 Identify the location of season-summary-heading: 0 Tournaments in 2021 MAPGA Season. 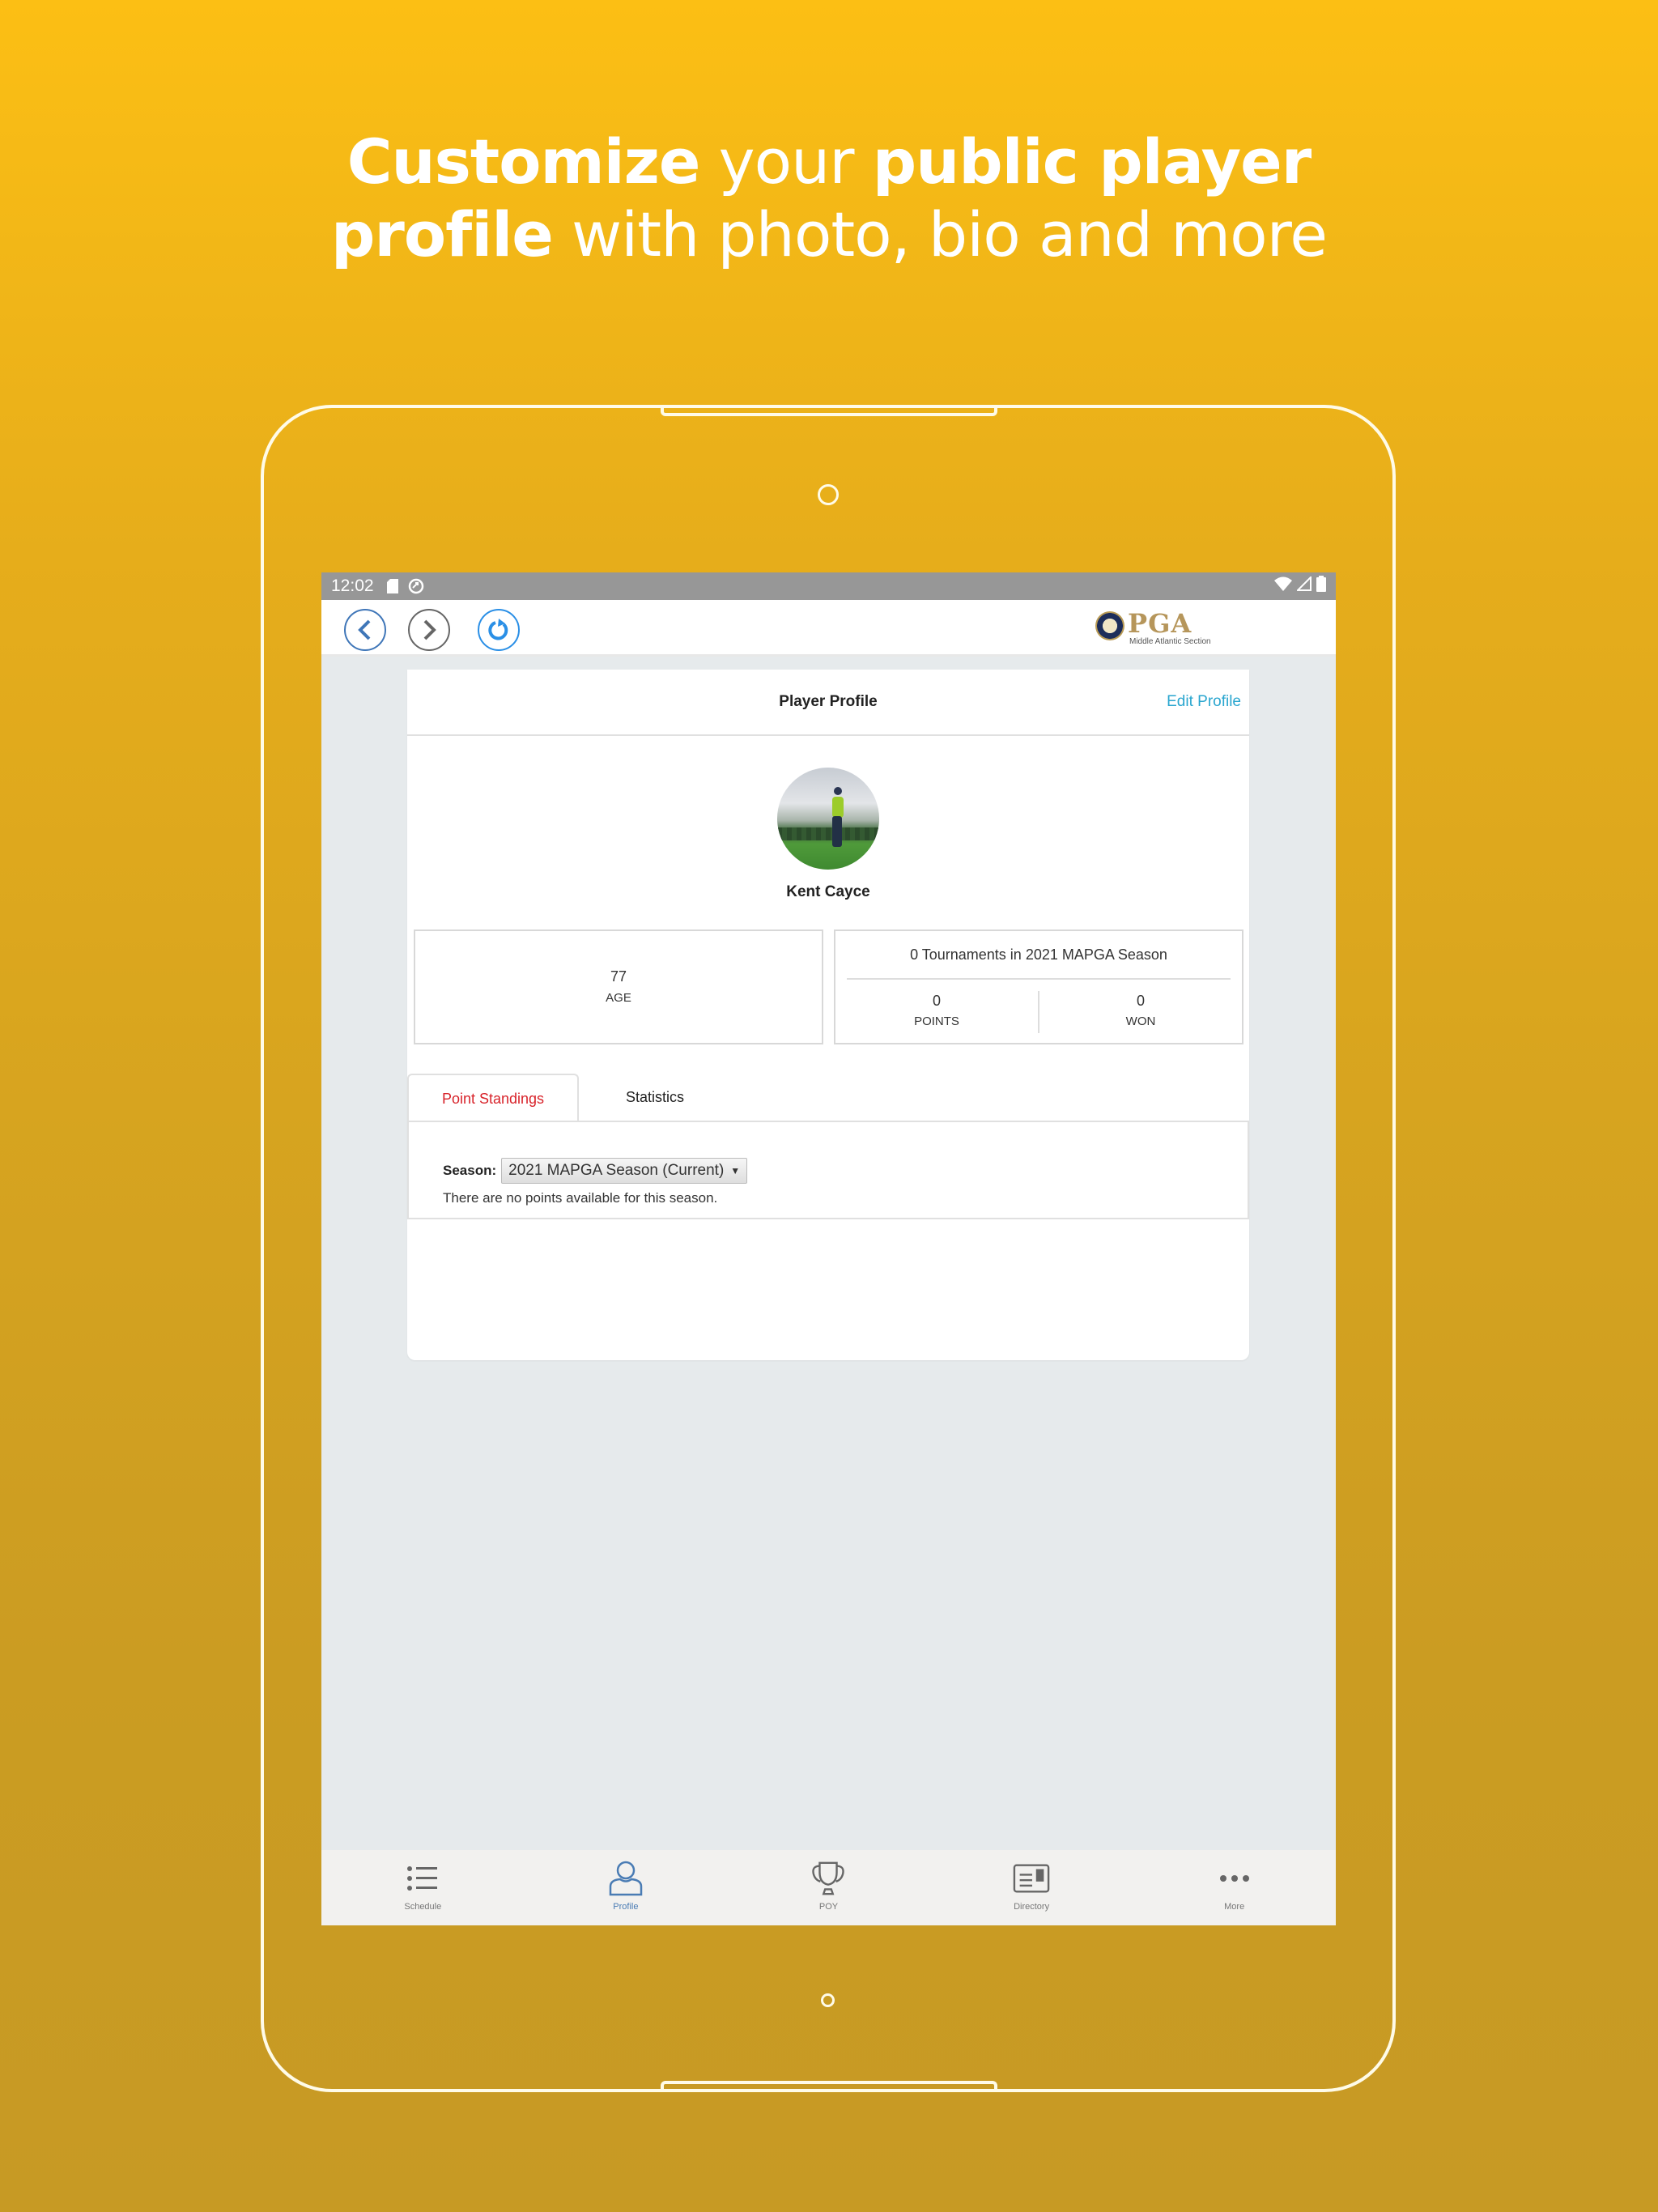
(1039, 956).